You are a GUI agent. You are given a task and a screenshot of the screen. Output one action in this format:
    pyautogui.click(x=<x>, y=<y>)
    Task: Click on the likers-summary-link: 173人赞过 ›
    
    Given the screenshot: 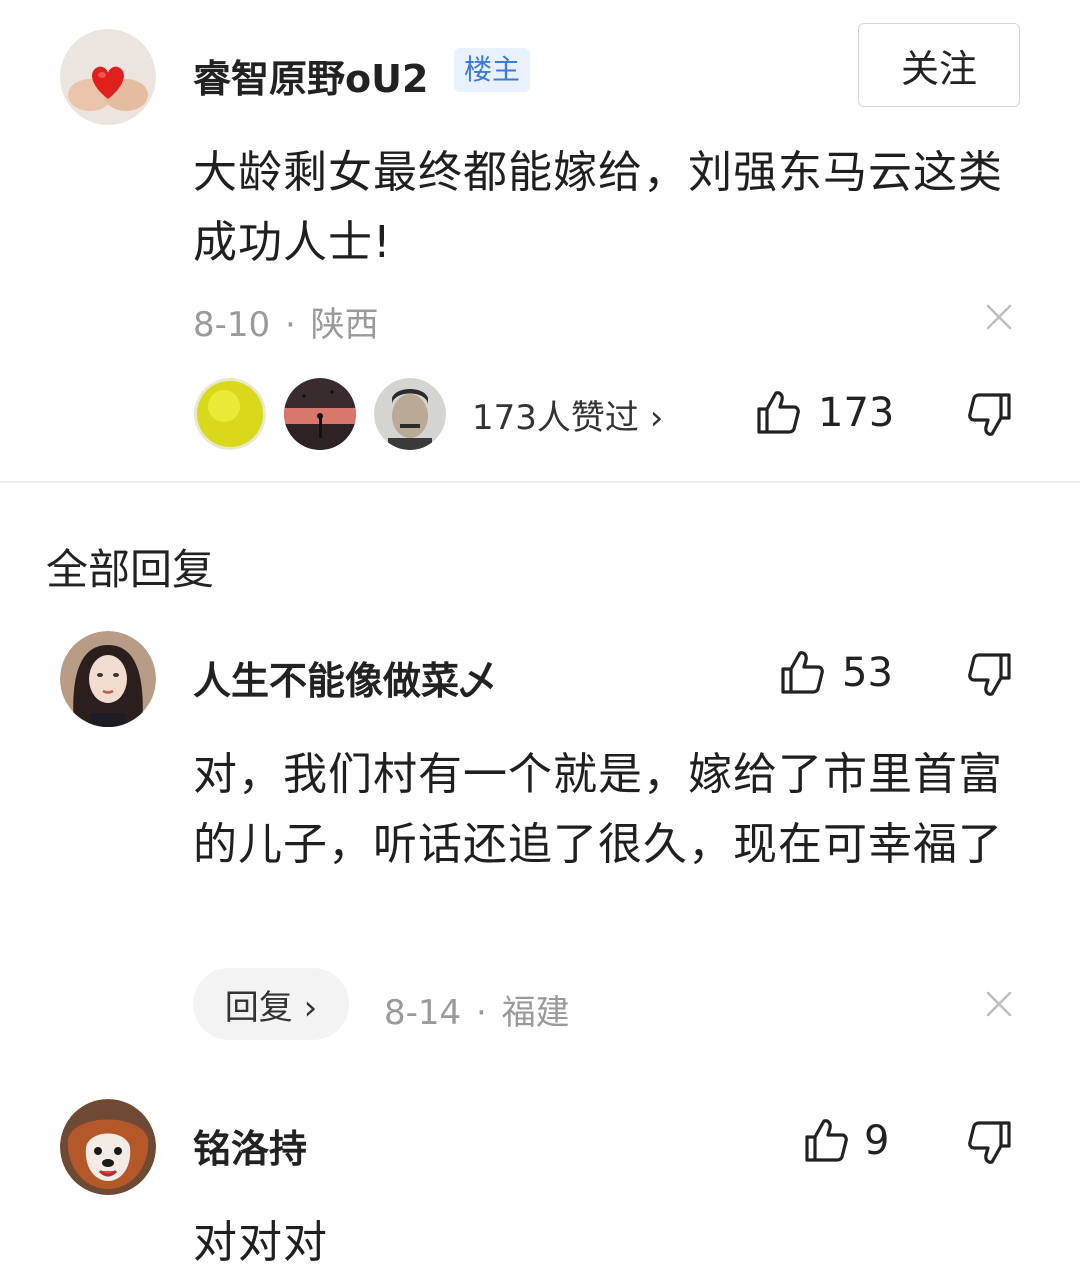 What is the action you would take?
    pyautogui.click(x=567, y=414)
    